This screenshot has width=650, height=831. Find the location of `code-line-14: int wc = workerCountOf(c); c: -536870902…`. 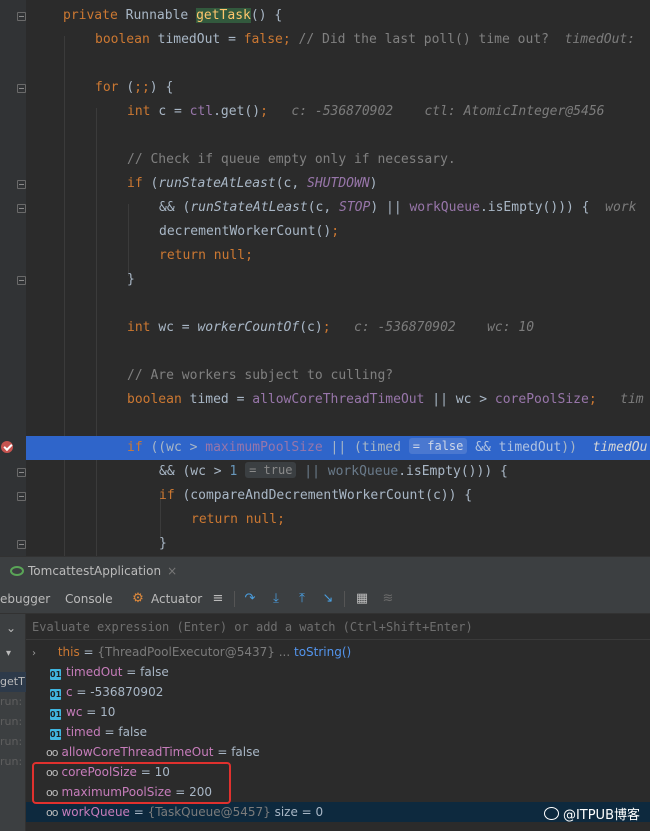

code-line-14: int wc = workerCountOf(c); c: -536870902… is located at coordinates (330, 328).